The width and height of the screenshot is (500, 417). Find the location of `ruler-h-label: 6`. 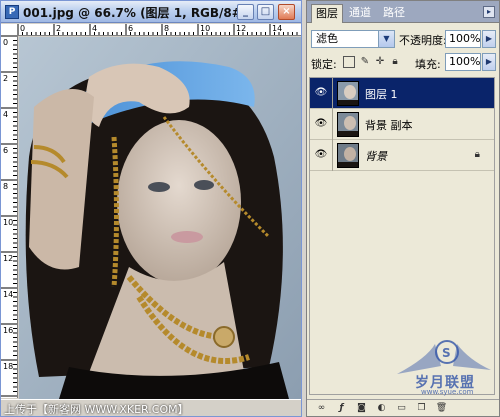

ruler-h-label: 6 is located at coordinates (131, 28).